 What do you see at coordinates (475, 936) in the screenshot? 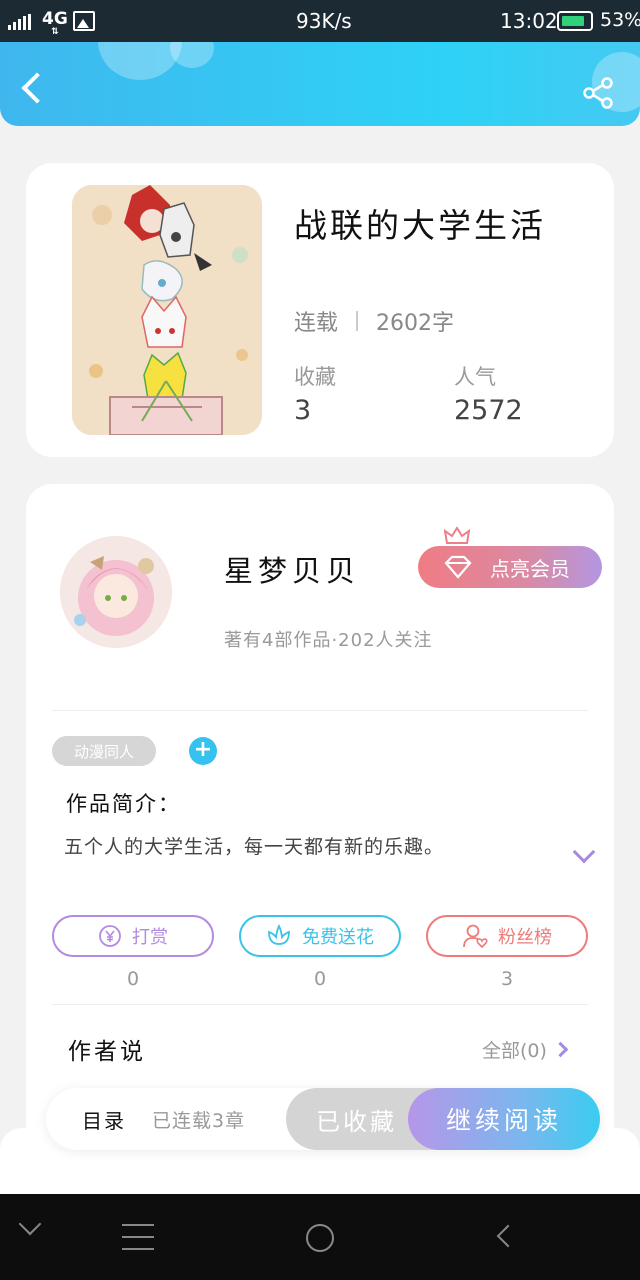
I see `fan-heart-icon` at bounding box center [475, 936].